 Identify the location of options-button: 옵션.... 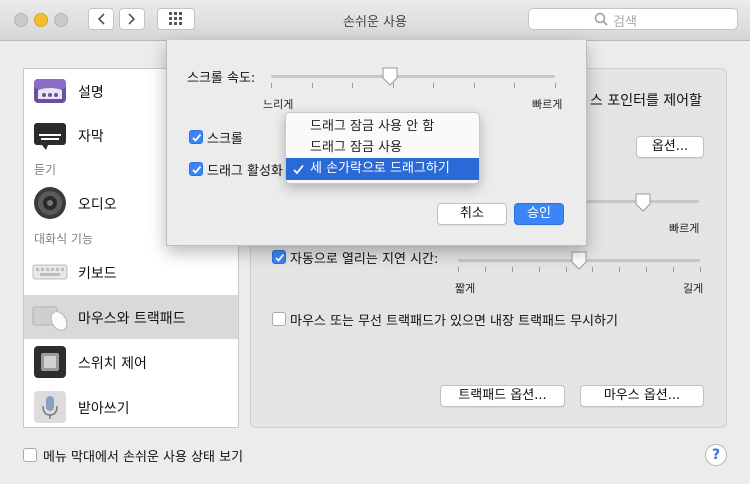
(670, 147).